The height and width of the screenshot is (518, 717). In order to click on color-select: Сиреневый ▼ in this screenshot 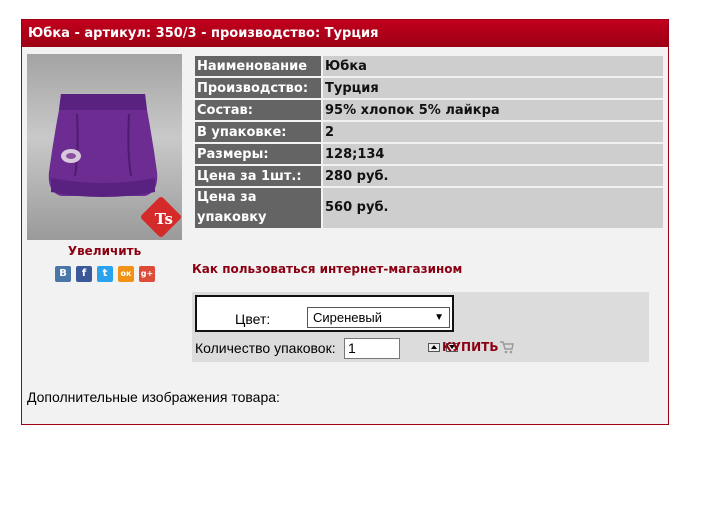, I will do `click(378, 317)`.